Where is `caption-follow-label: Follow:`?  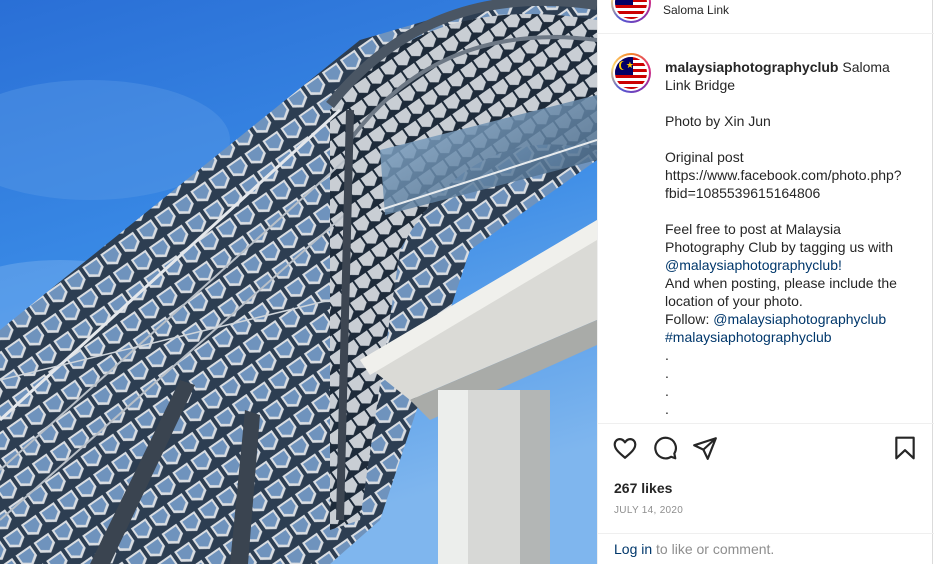
caption-follow-label: Follow: is located at coordinates (689, 319).